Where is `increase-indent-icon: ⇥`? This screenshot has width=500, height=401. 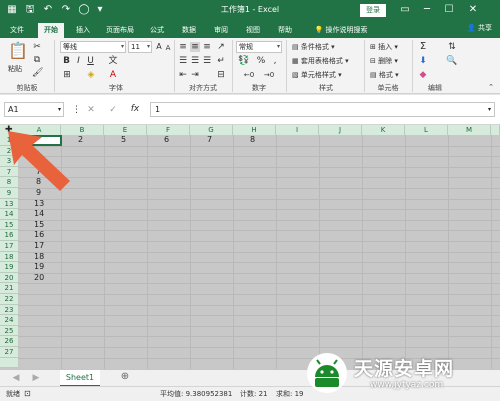 increase-indent-icon: ⇥ is located at coordinates (195, 75).